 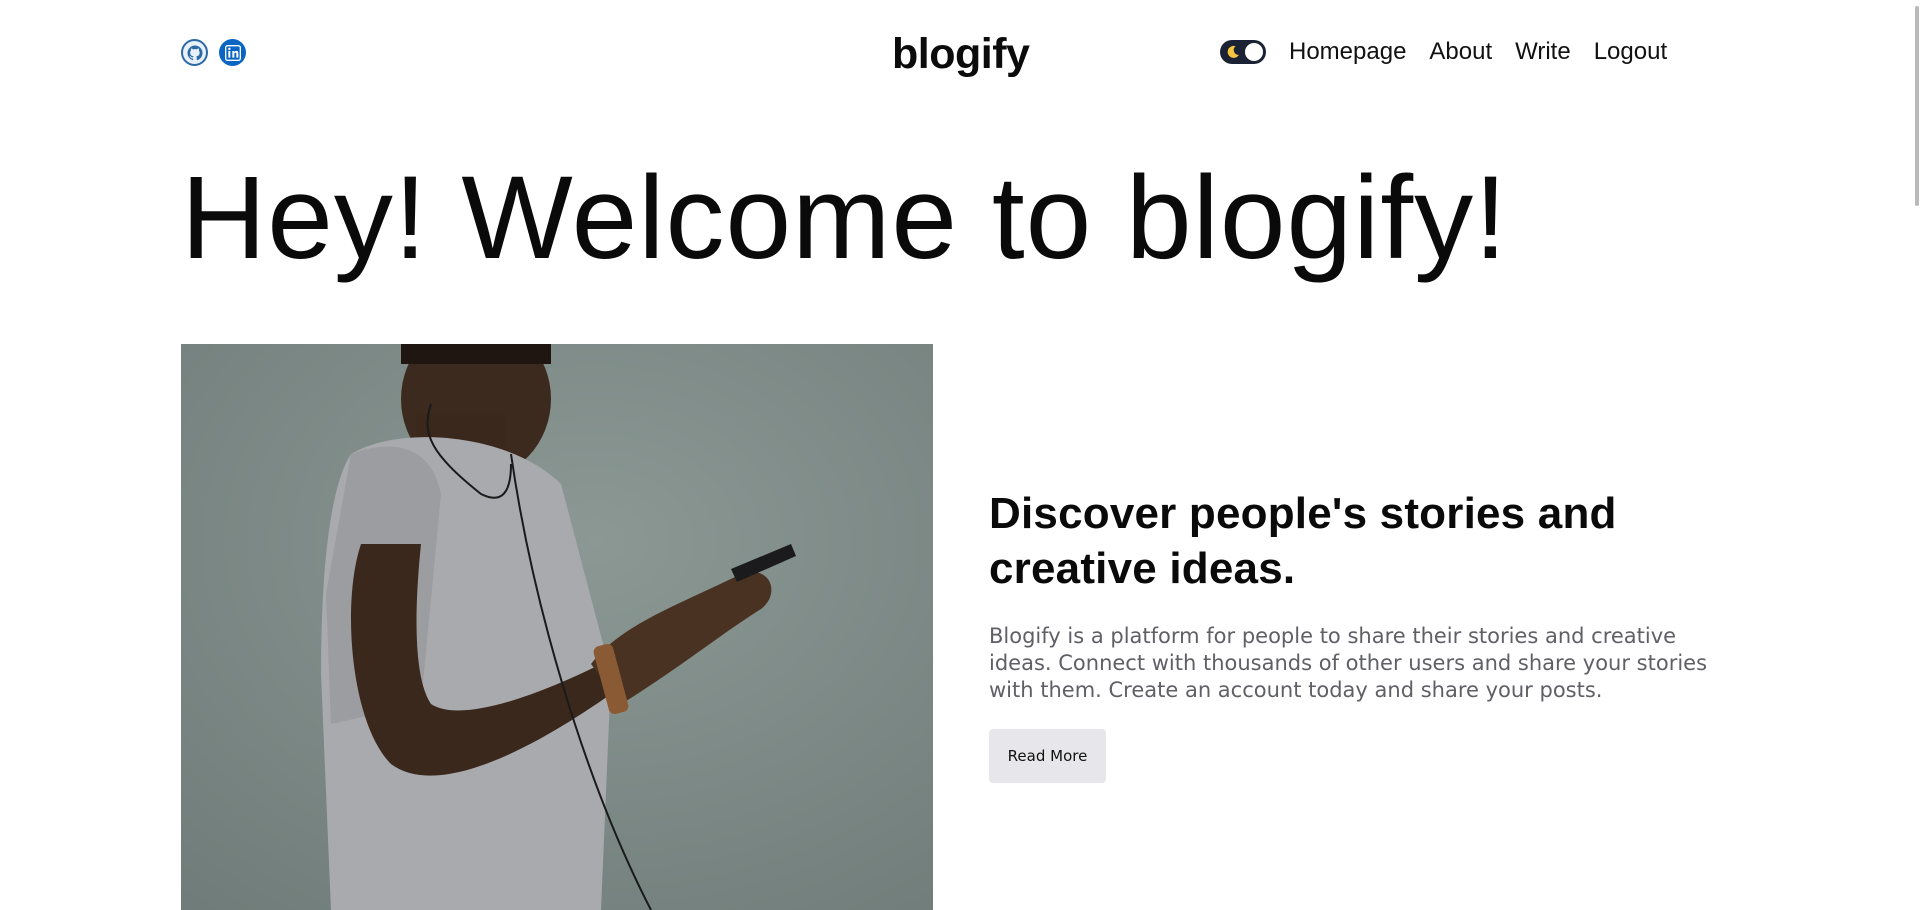 I want to click on page-scrollbar, so click(x=1917, y=455).